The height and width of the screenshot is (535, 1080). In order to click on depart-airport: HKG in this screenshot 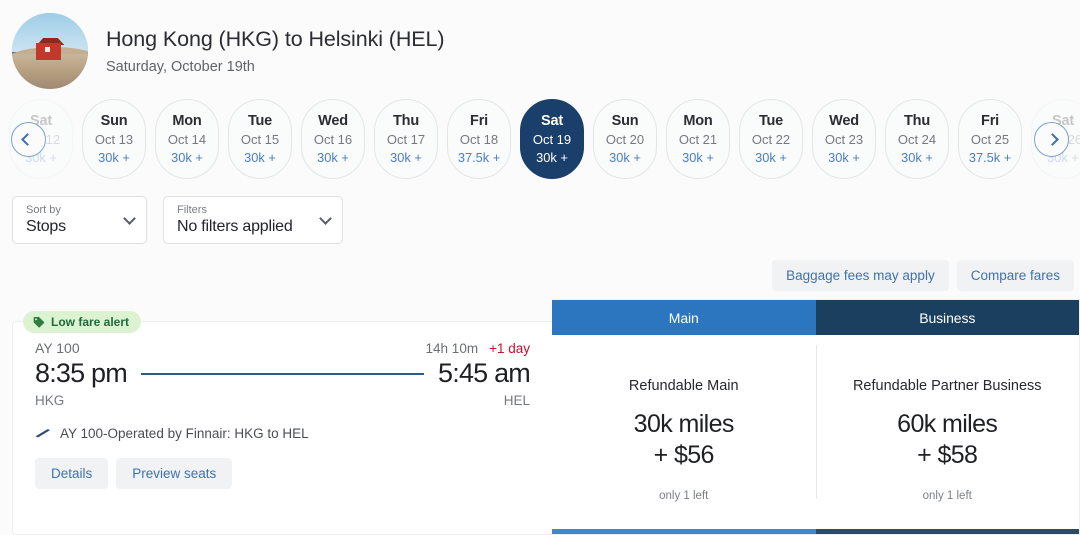, I will do `click(50, 400)`.